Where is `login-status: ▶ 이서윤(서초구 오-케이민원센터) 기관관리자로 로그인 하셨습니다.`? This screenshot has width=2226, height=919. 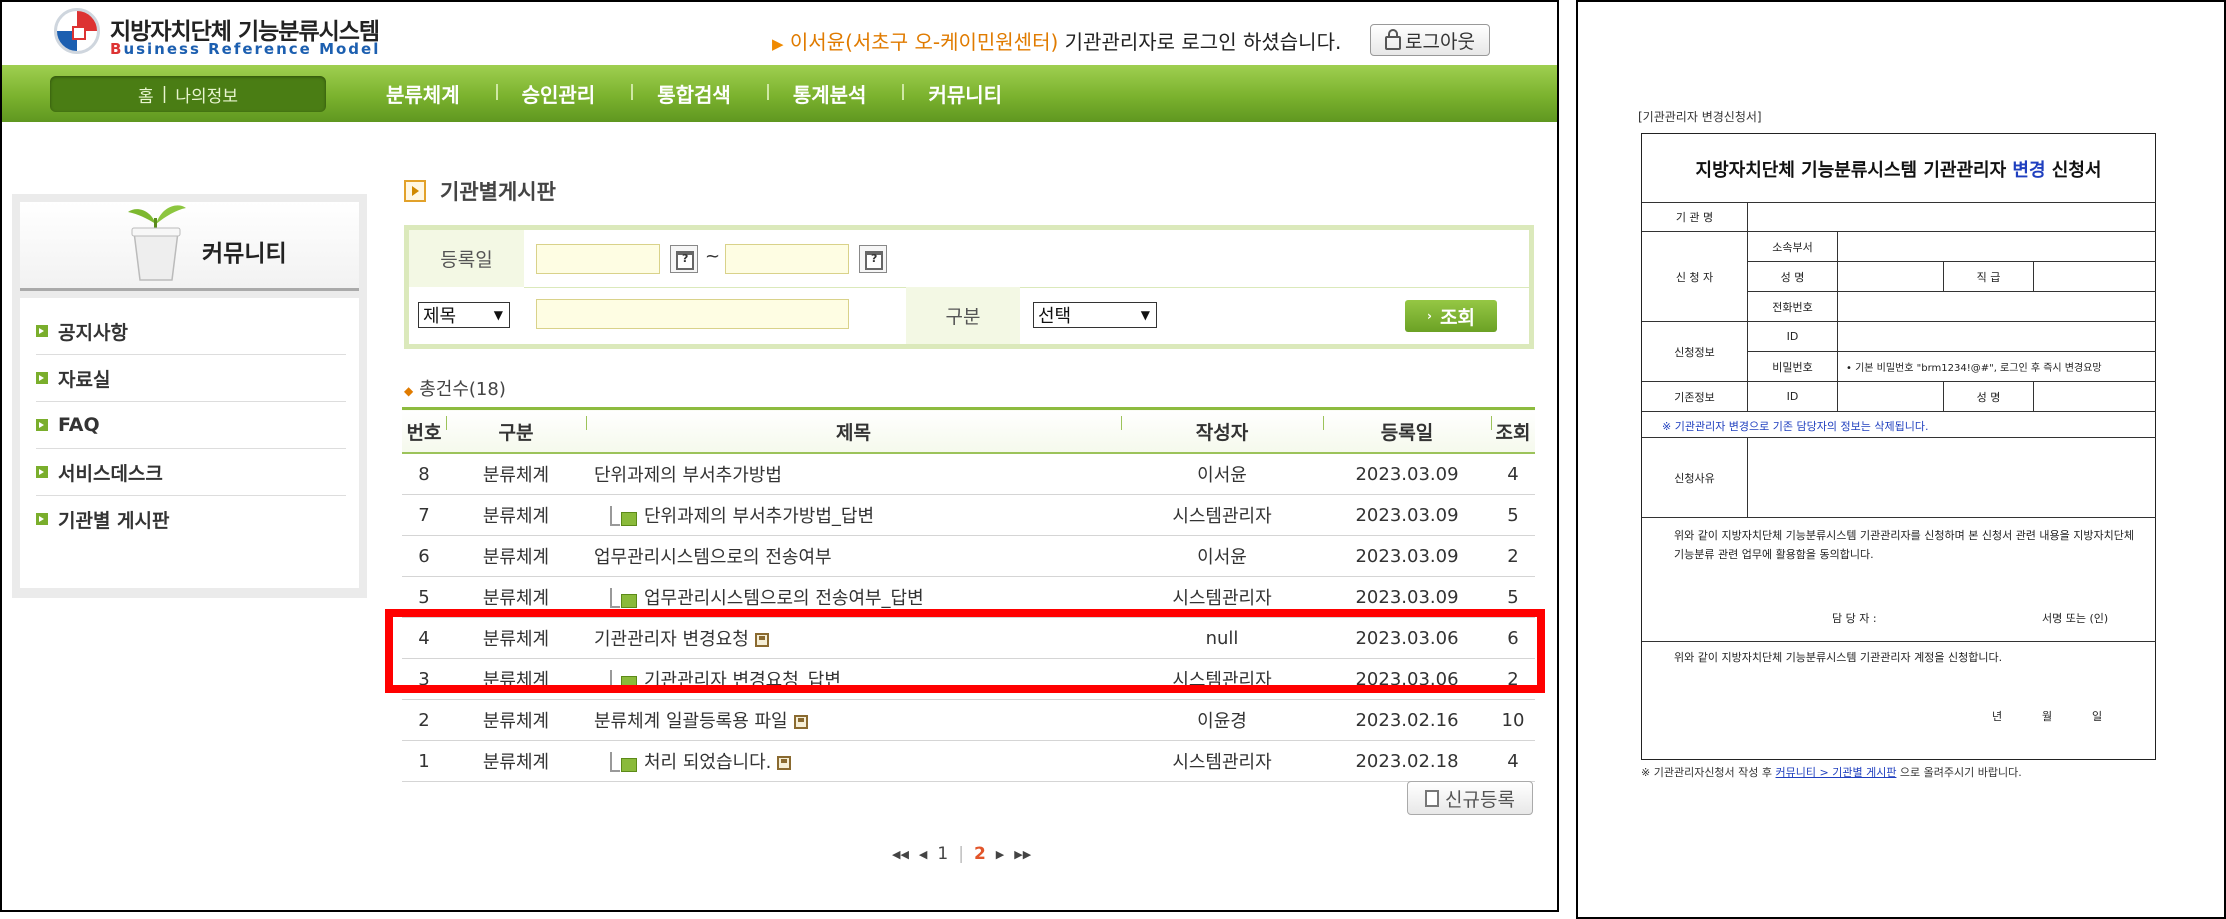 login-status: ▶ 이서윤(서초구 오-케이민원센터) 기관관리자로 로그인 하셨습니다. is located at coordinates (1056, 40).